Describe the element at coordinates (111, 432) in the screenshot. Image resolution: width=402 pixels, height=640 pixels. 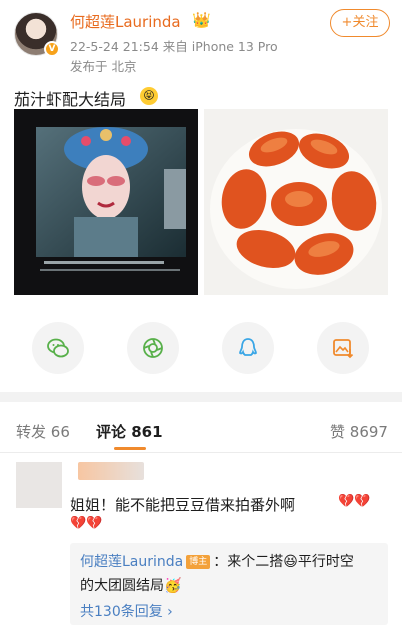
I see `tab-comment-label: 评论` at that location.